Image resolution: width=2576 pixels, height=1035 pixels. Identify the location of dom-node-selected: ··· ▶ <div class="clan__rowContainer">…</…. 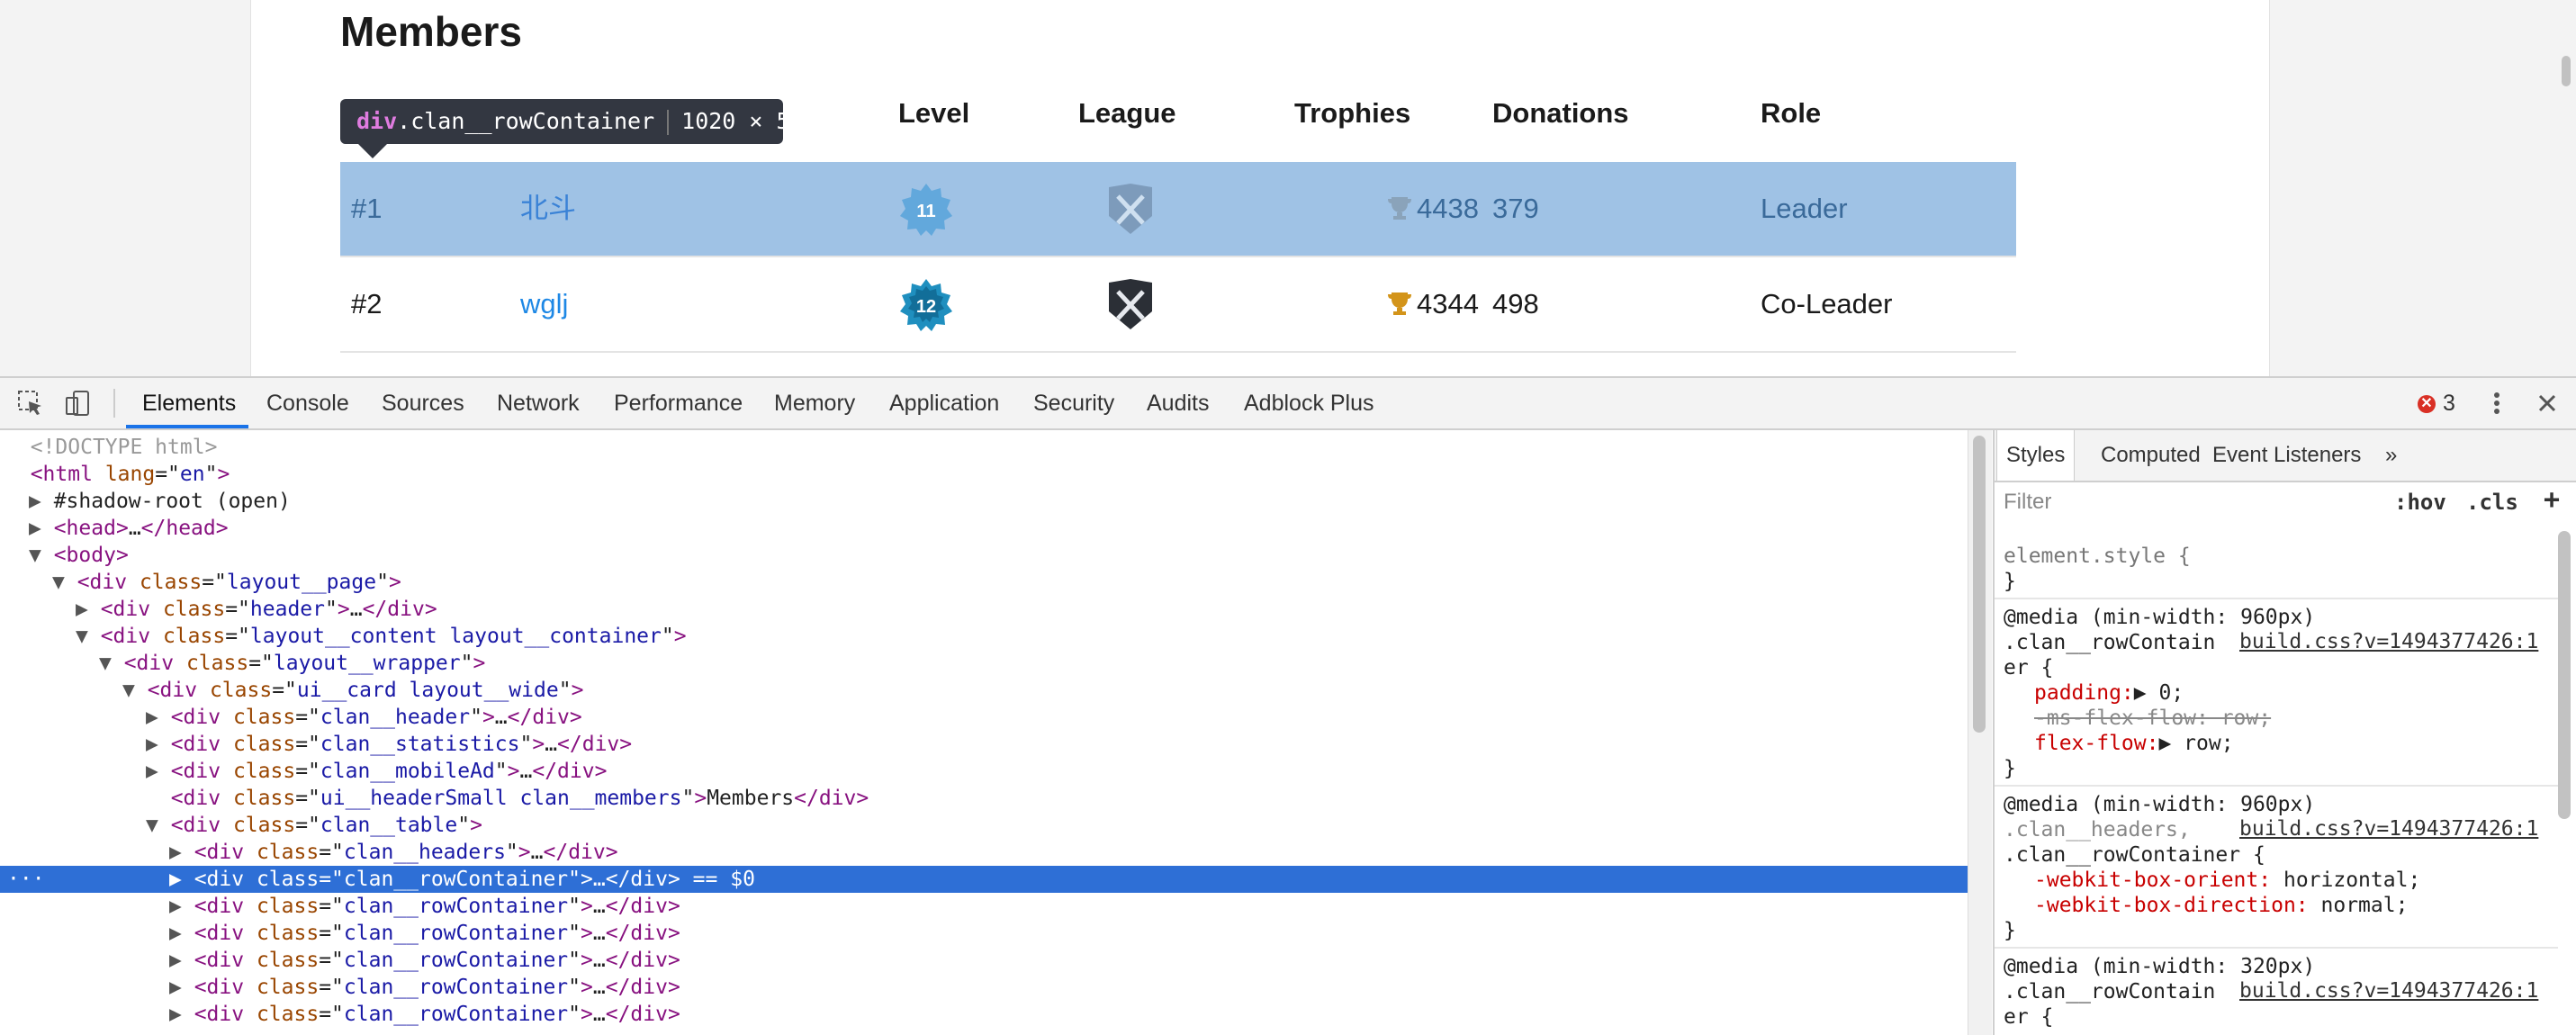
(984, 880).